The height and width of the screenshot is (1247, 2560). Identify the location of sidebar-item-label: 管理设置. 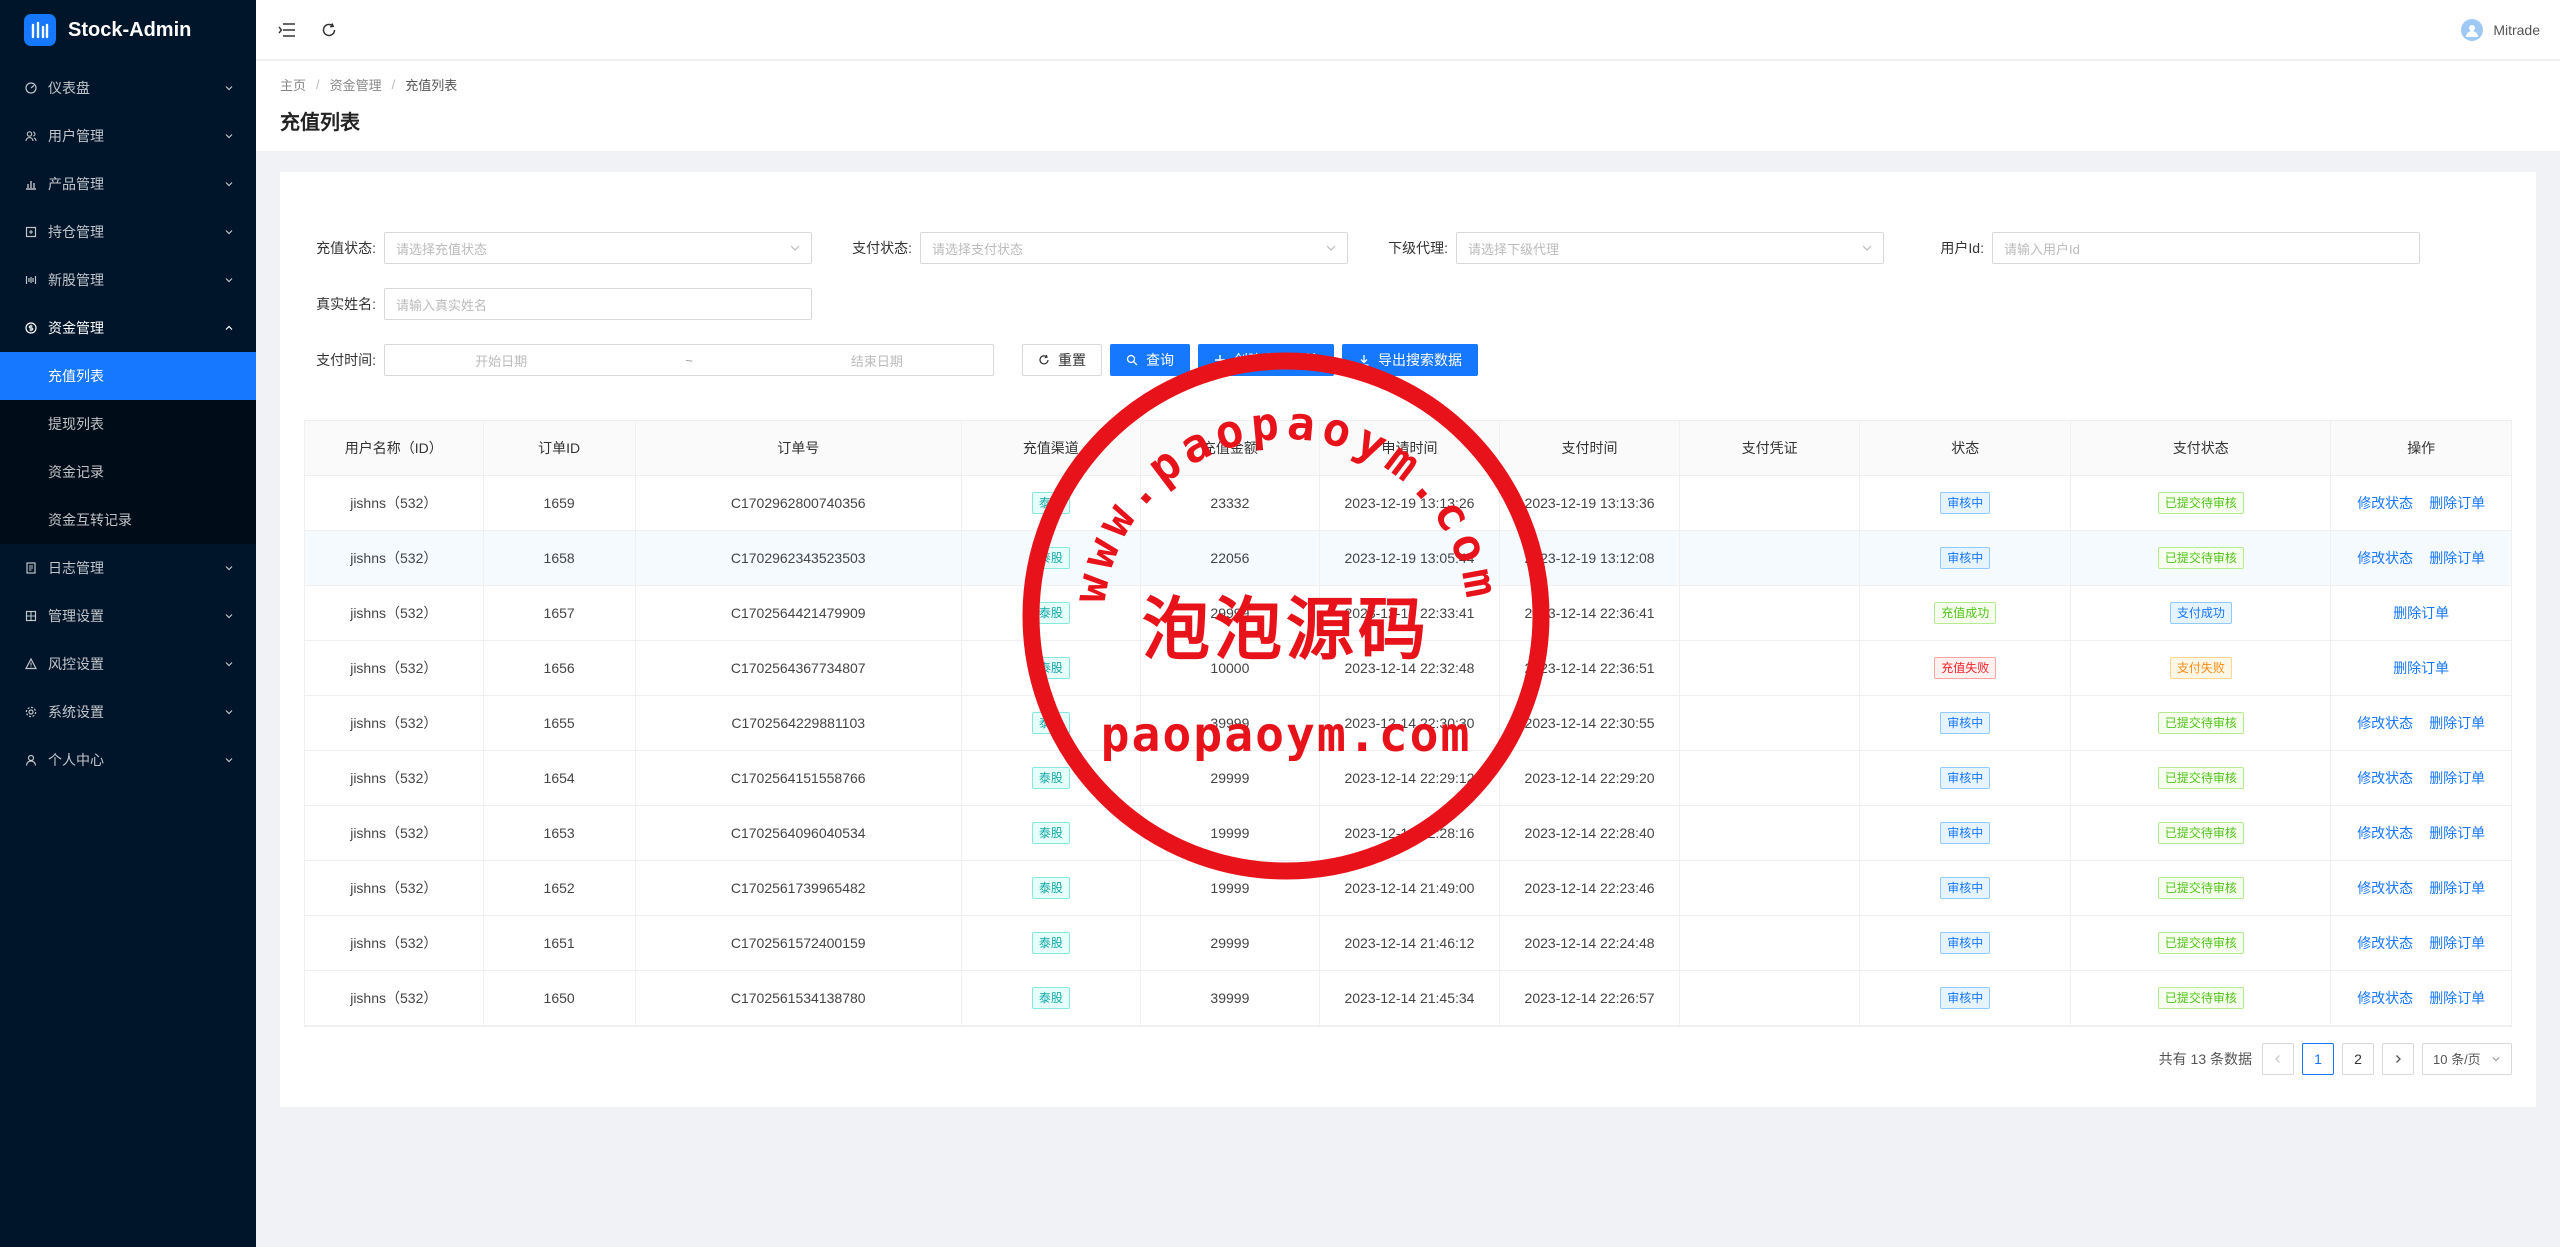
(76, 616).